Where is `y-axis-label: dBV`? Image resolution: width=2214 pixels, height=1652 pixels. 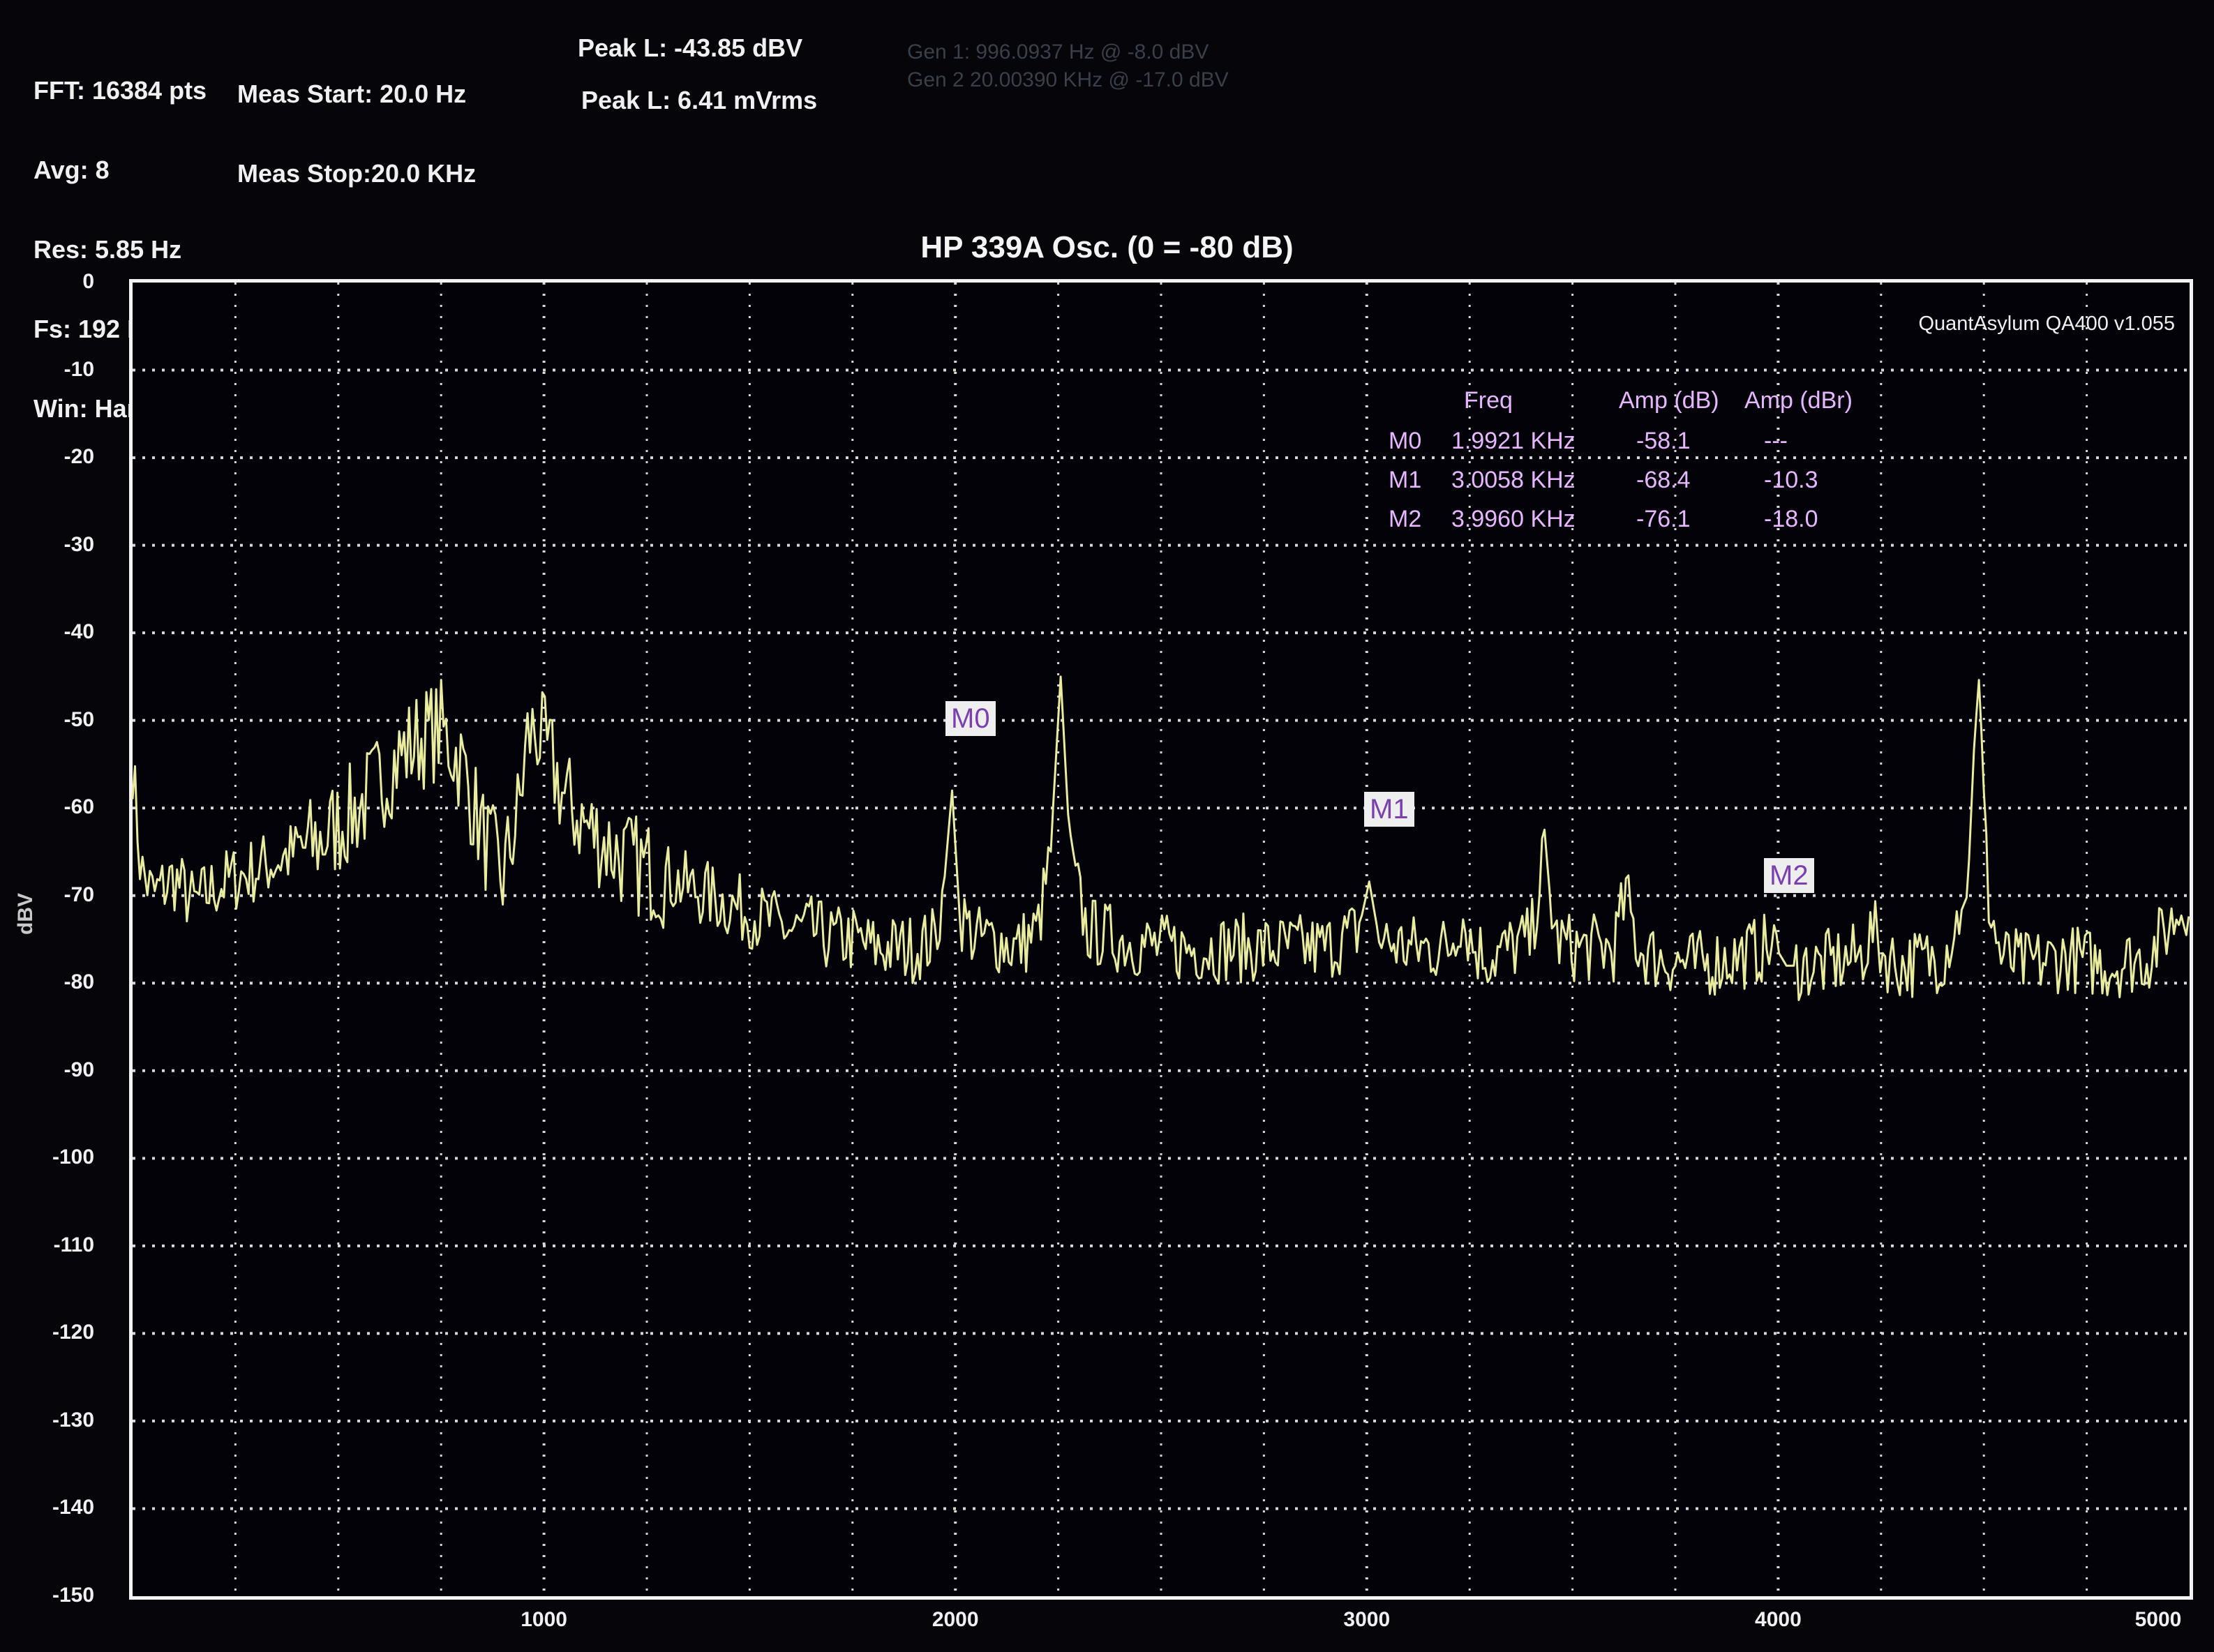
y-axis-label: dBV is located at coordinates (25, 914).